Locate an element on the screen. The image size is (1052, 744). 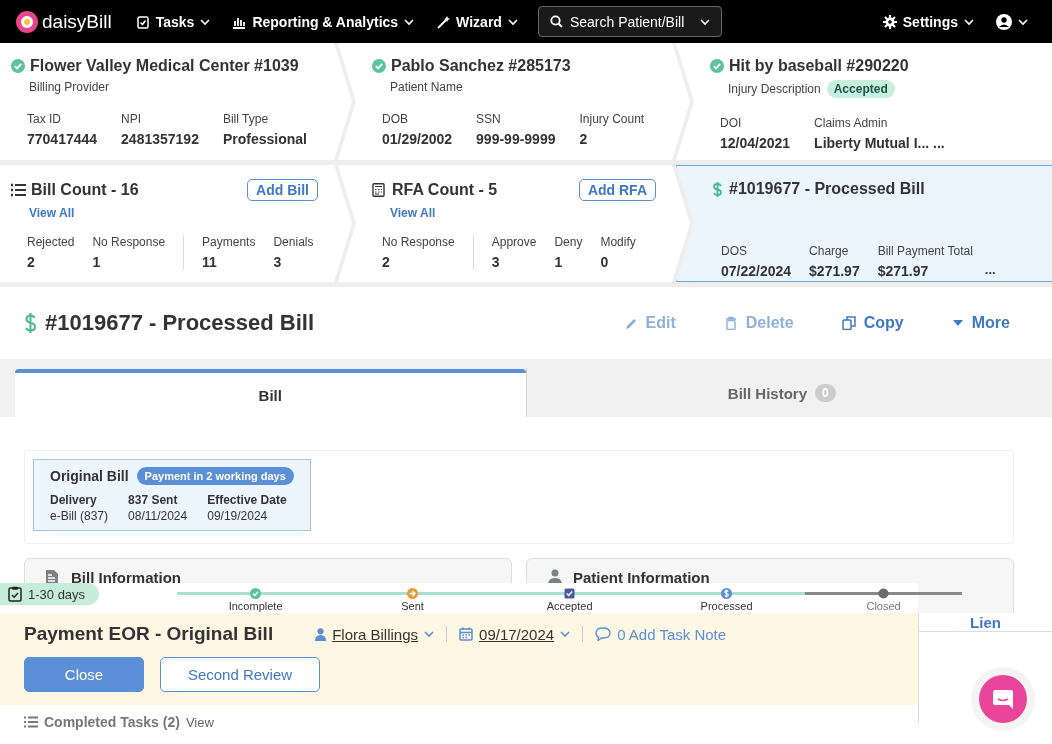
search-icon is located at coordinates (556, 21).